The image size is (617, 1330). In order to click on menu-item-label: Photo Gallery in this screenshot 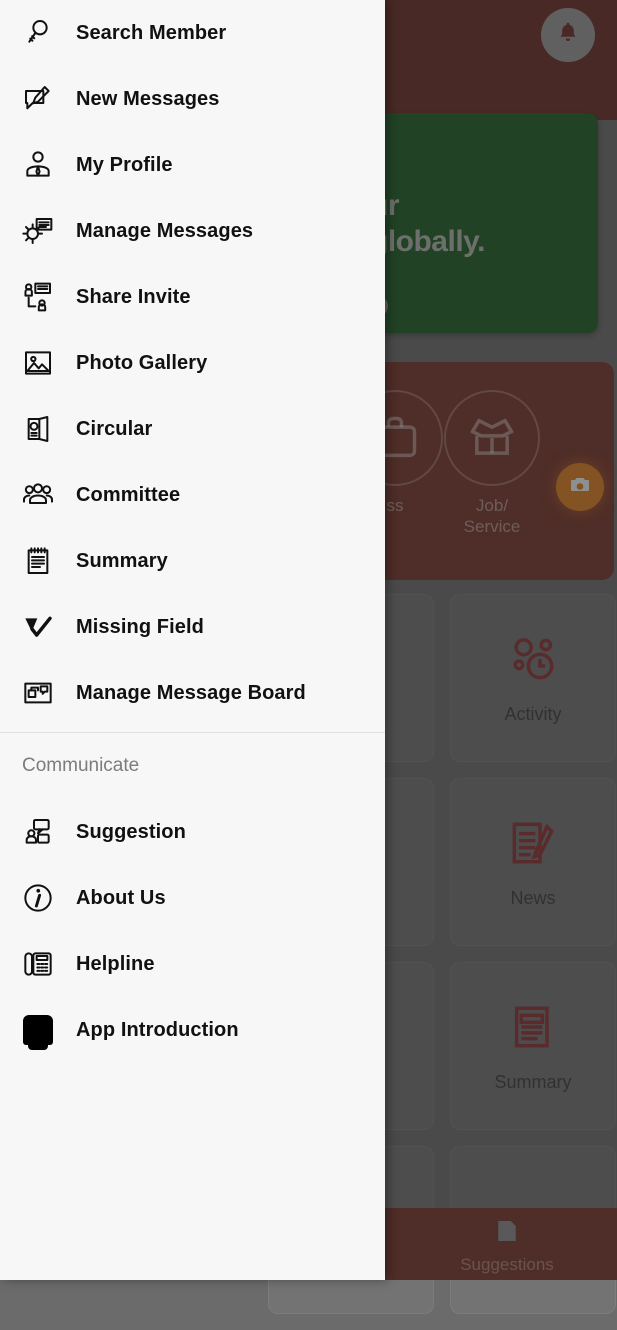, I will do `click(142, 362)`.